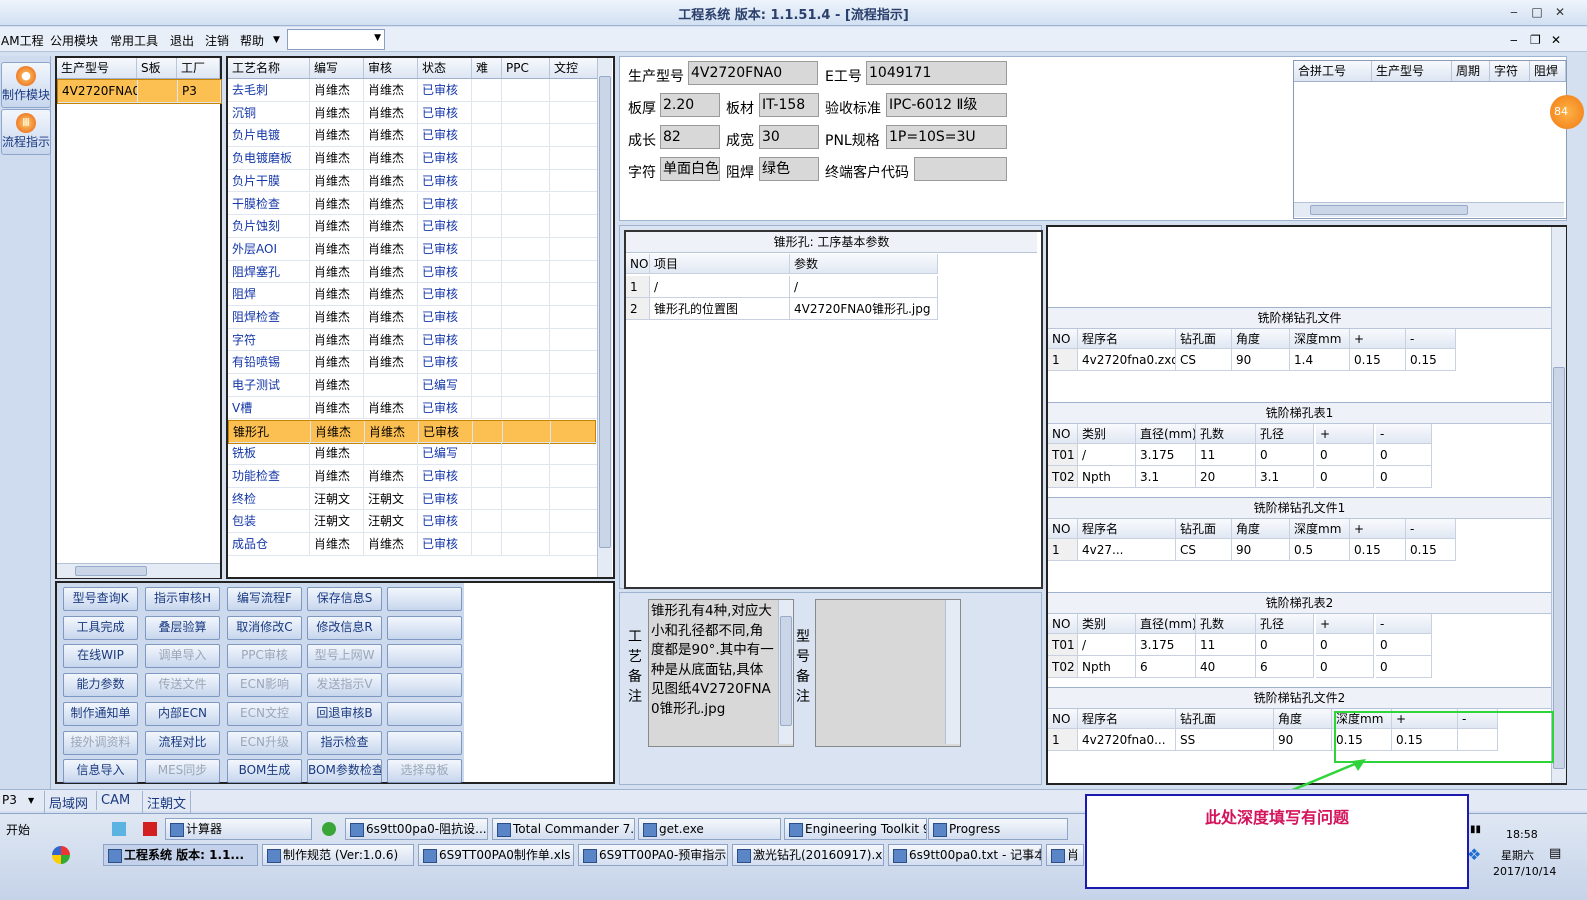  What do you see at coordinates (413, 499) in the screenshot?
I see `process-row: 终检 汪朝文 汪朝文 已审核` at bounding box center [413, 499].